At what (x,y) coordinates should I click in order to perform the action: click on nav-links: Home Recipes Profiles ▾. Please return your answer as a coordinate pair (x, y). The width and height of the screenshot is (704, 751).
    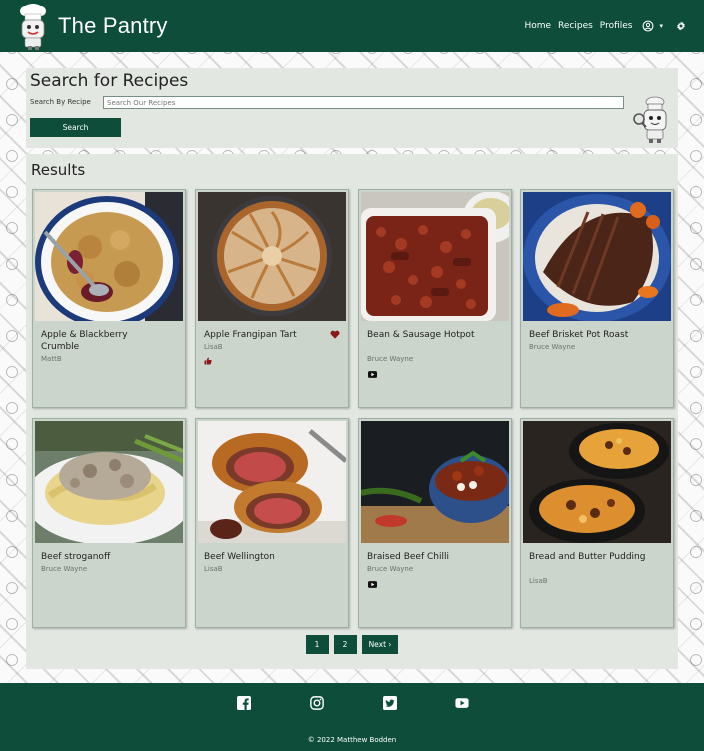
    Looking at the image, I should click on (605, 26).